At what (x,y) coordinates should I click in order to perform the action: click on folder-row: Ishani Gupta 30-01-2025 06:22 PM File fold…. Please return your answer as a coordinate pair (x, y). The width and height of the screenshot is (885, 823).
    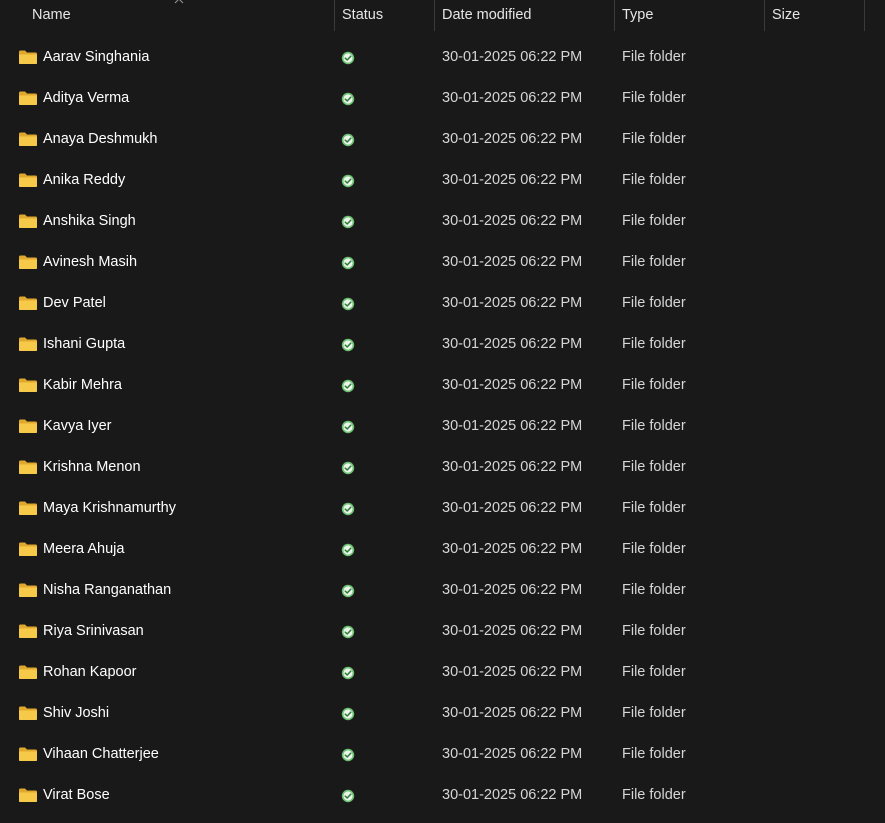
    Looking at the image, I should click on (442, 344).